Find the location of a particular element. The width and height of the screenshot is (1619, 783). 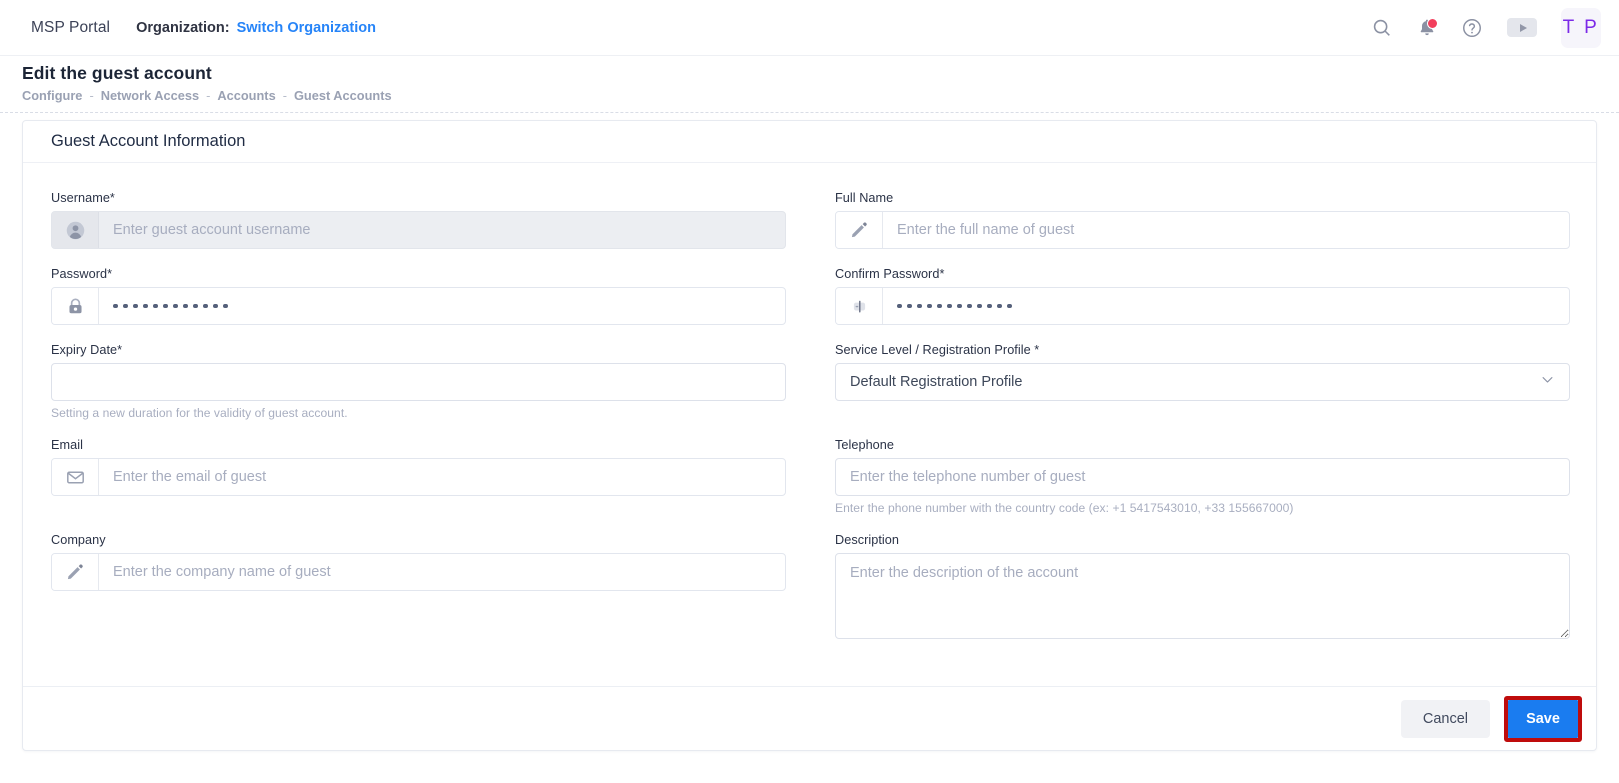

email-input is located at coordinates (442, 477).